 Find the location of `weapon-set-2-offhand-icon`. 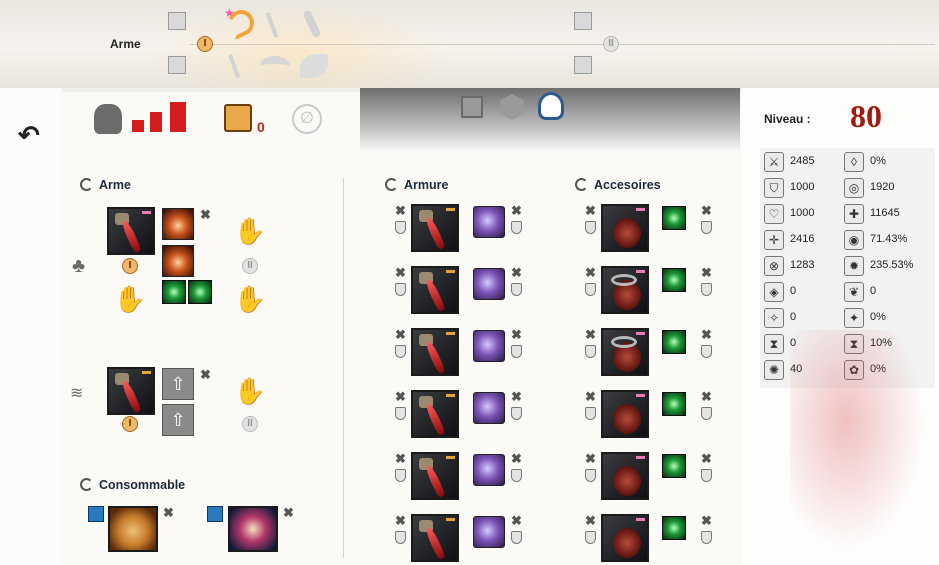

weapon-set-2-offhand-icon is located at coordinates (583, 65).